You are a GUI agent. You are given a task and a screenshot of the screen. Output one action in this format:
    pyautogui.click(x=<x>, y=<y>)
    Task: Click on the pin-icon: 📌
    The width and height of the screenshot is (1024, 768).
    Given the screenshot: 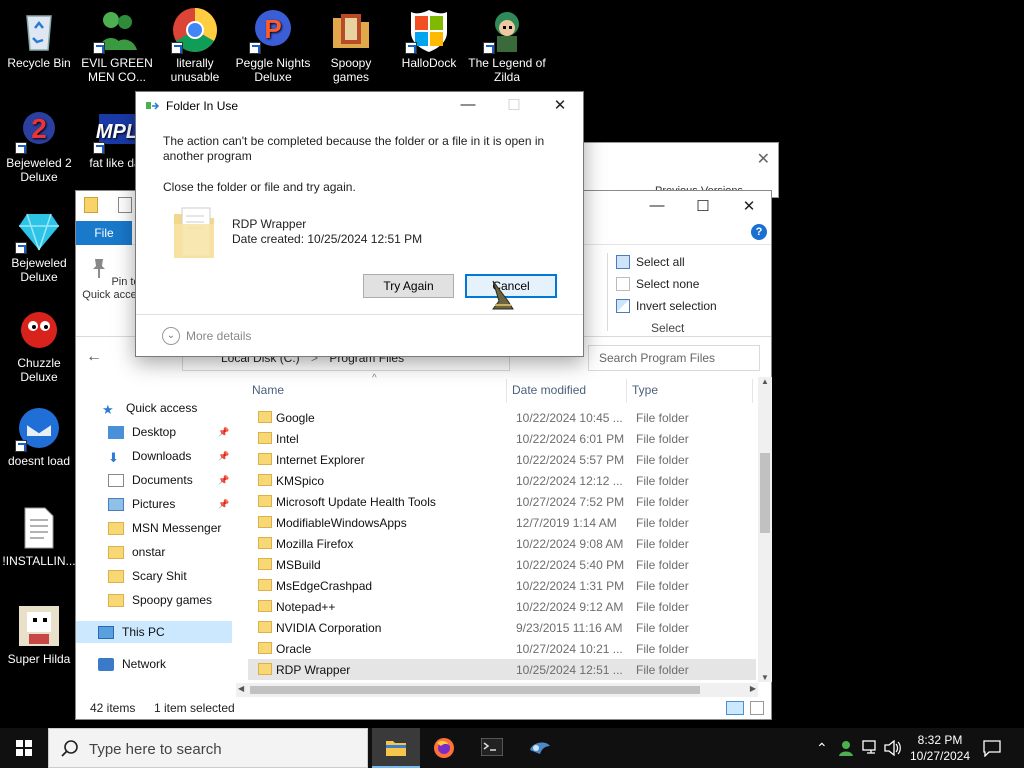 What is the action you would take?
    pyautogui.click(x=224, y=455)
    